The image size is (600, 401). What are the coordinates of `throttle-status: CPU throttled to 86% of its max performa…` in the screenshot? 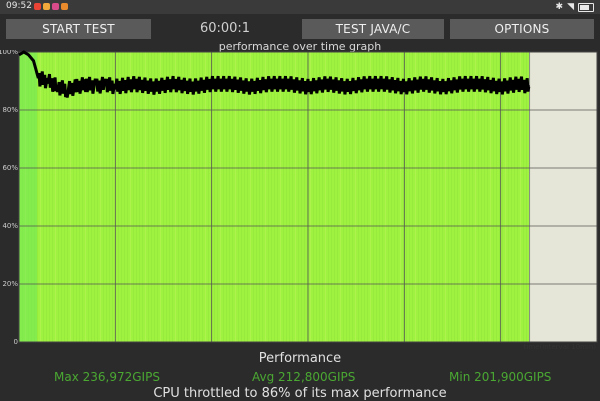 It's located at (300, 393).